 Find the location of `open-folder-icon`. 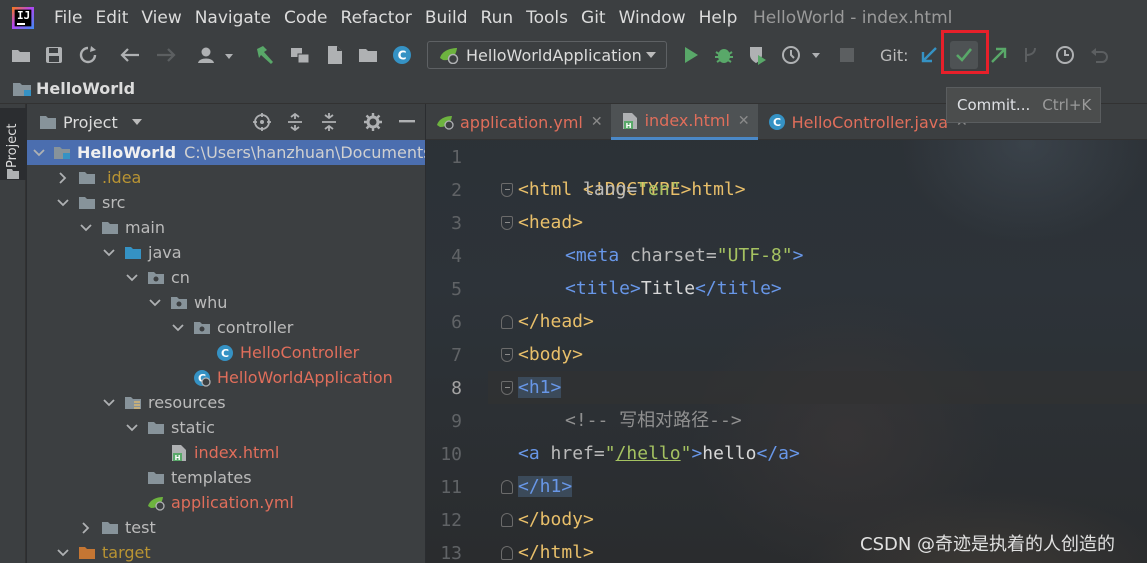

open-folder-icon is located at coordinates (21, 55).